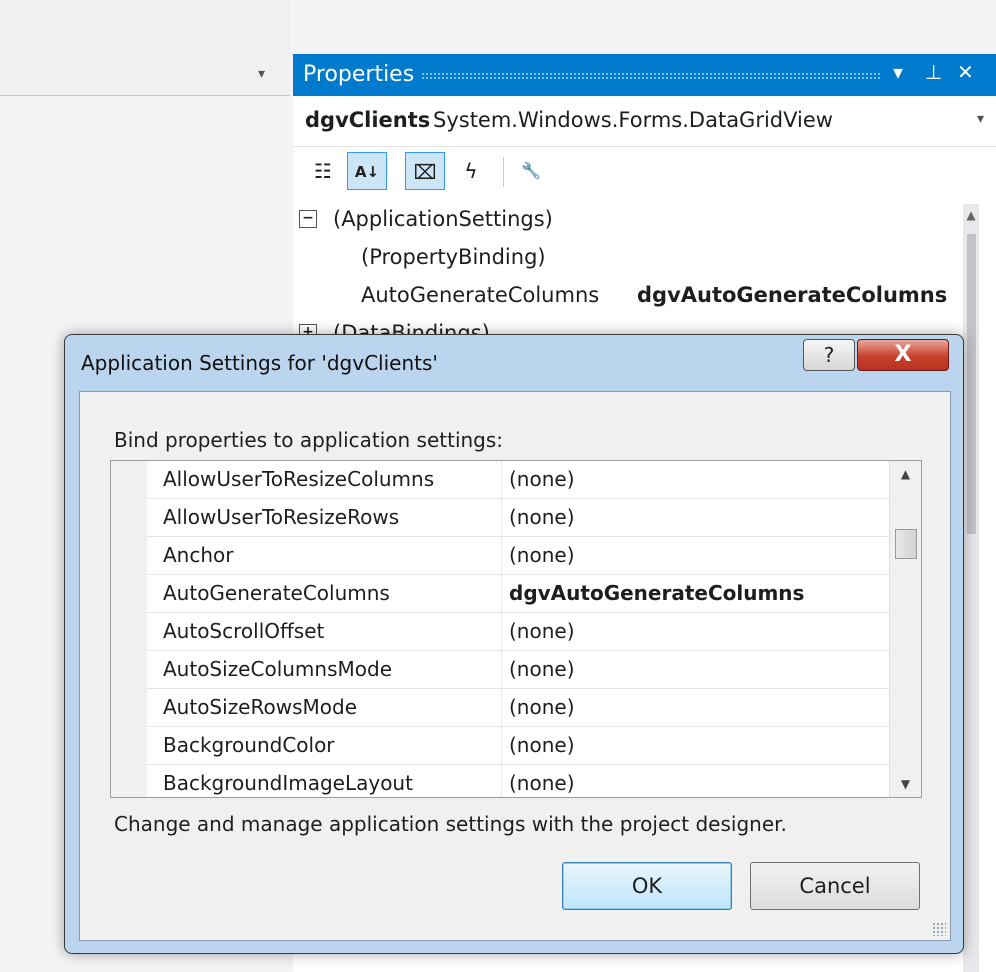 The height and width of the screenshot is (972, 996). I want to click on properties-title-bar: Properties ▾ ⊥ ✕, so click(644, 75).